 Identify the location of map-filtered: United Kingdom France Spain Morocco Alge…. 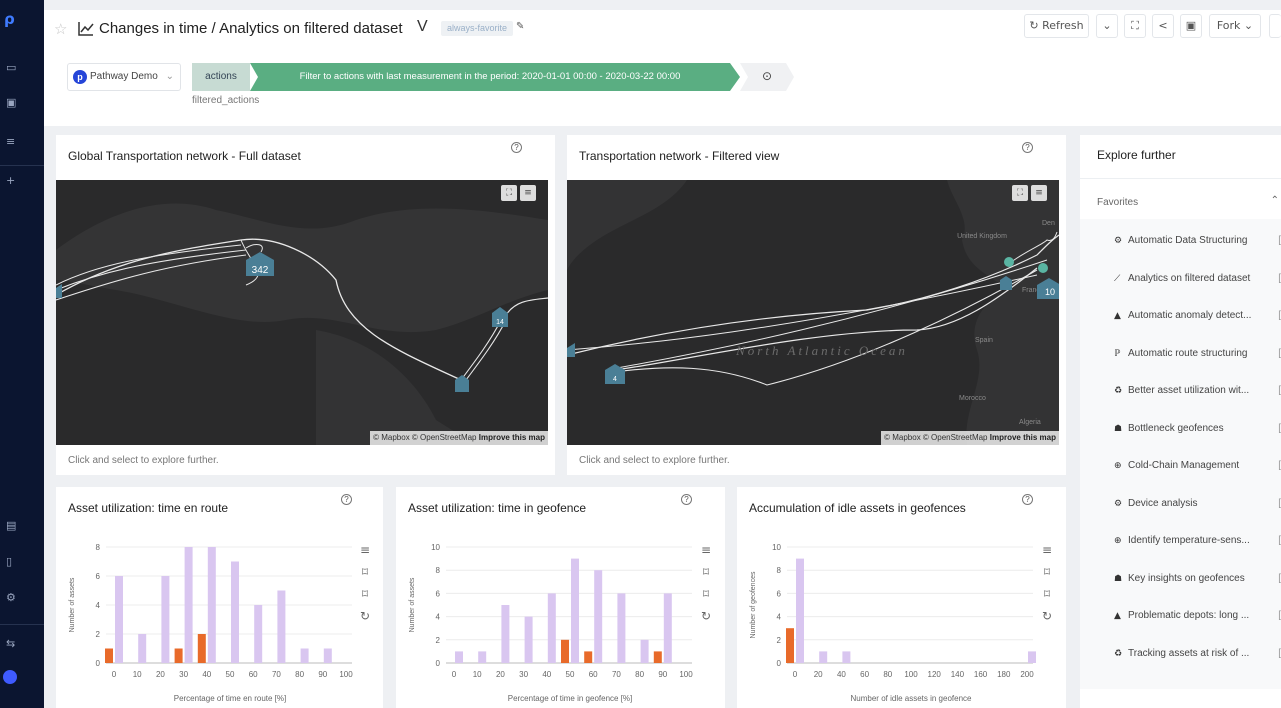
(813, 312).